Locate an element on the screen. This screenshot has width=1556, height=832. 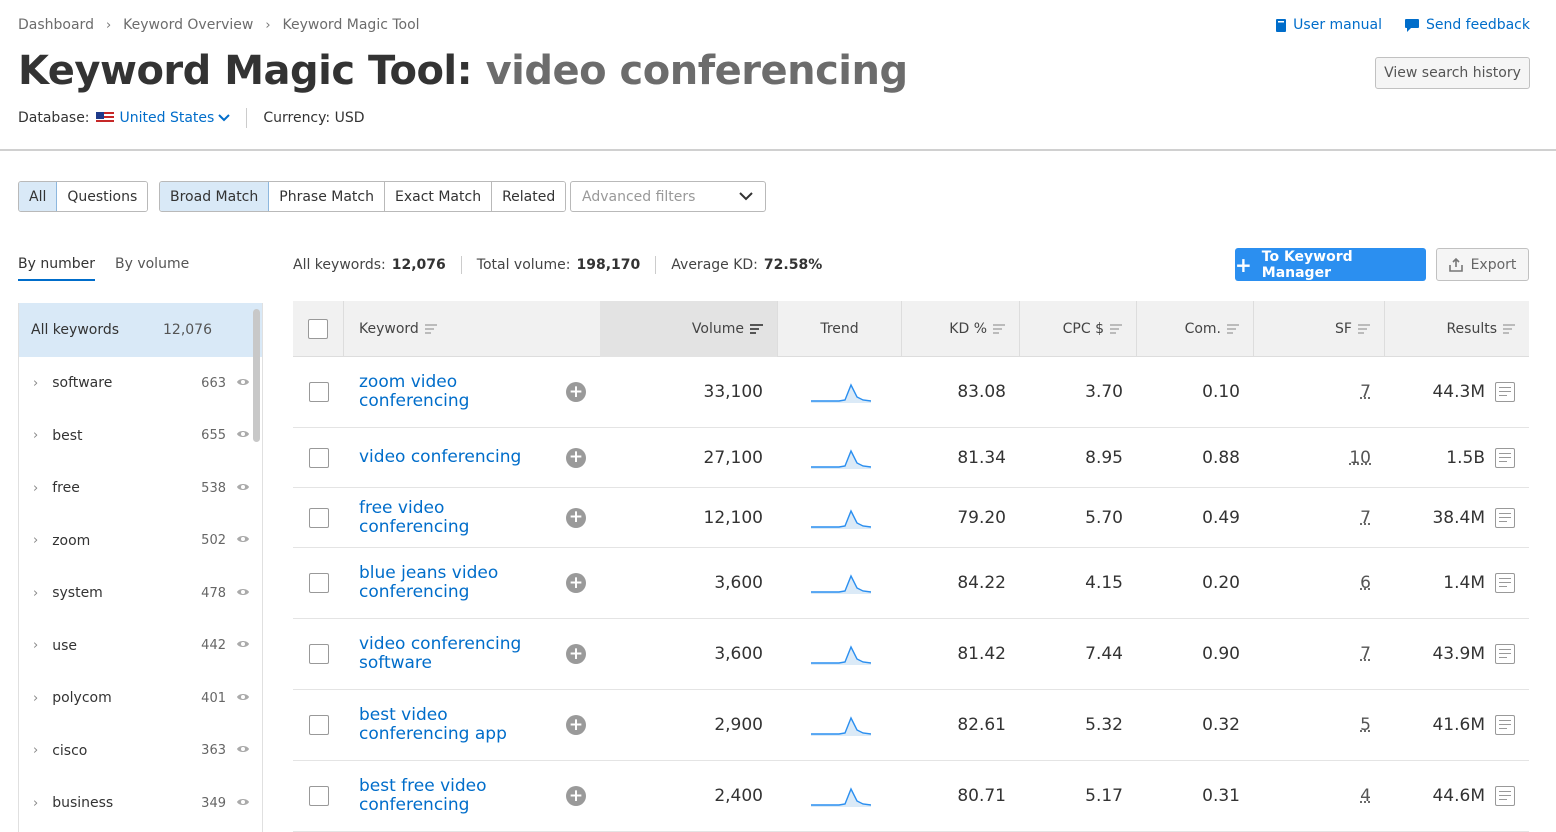
phrase-match-button: Phrase Match is located at coordinates (327, 196).